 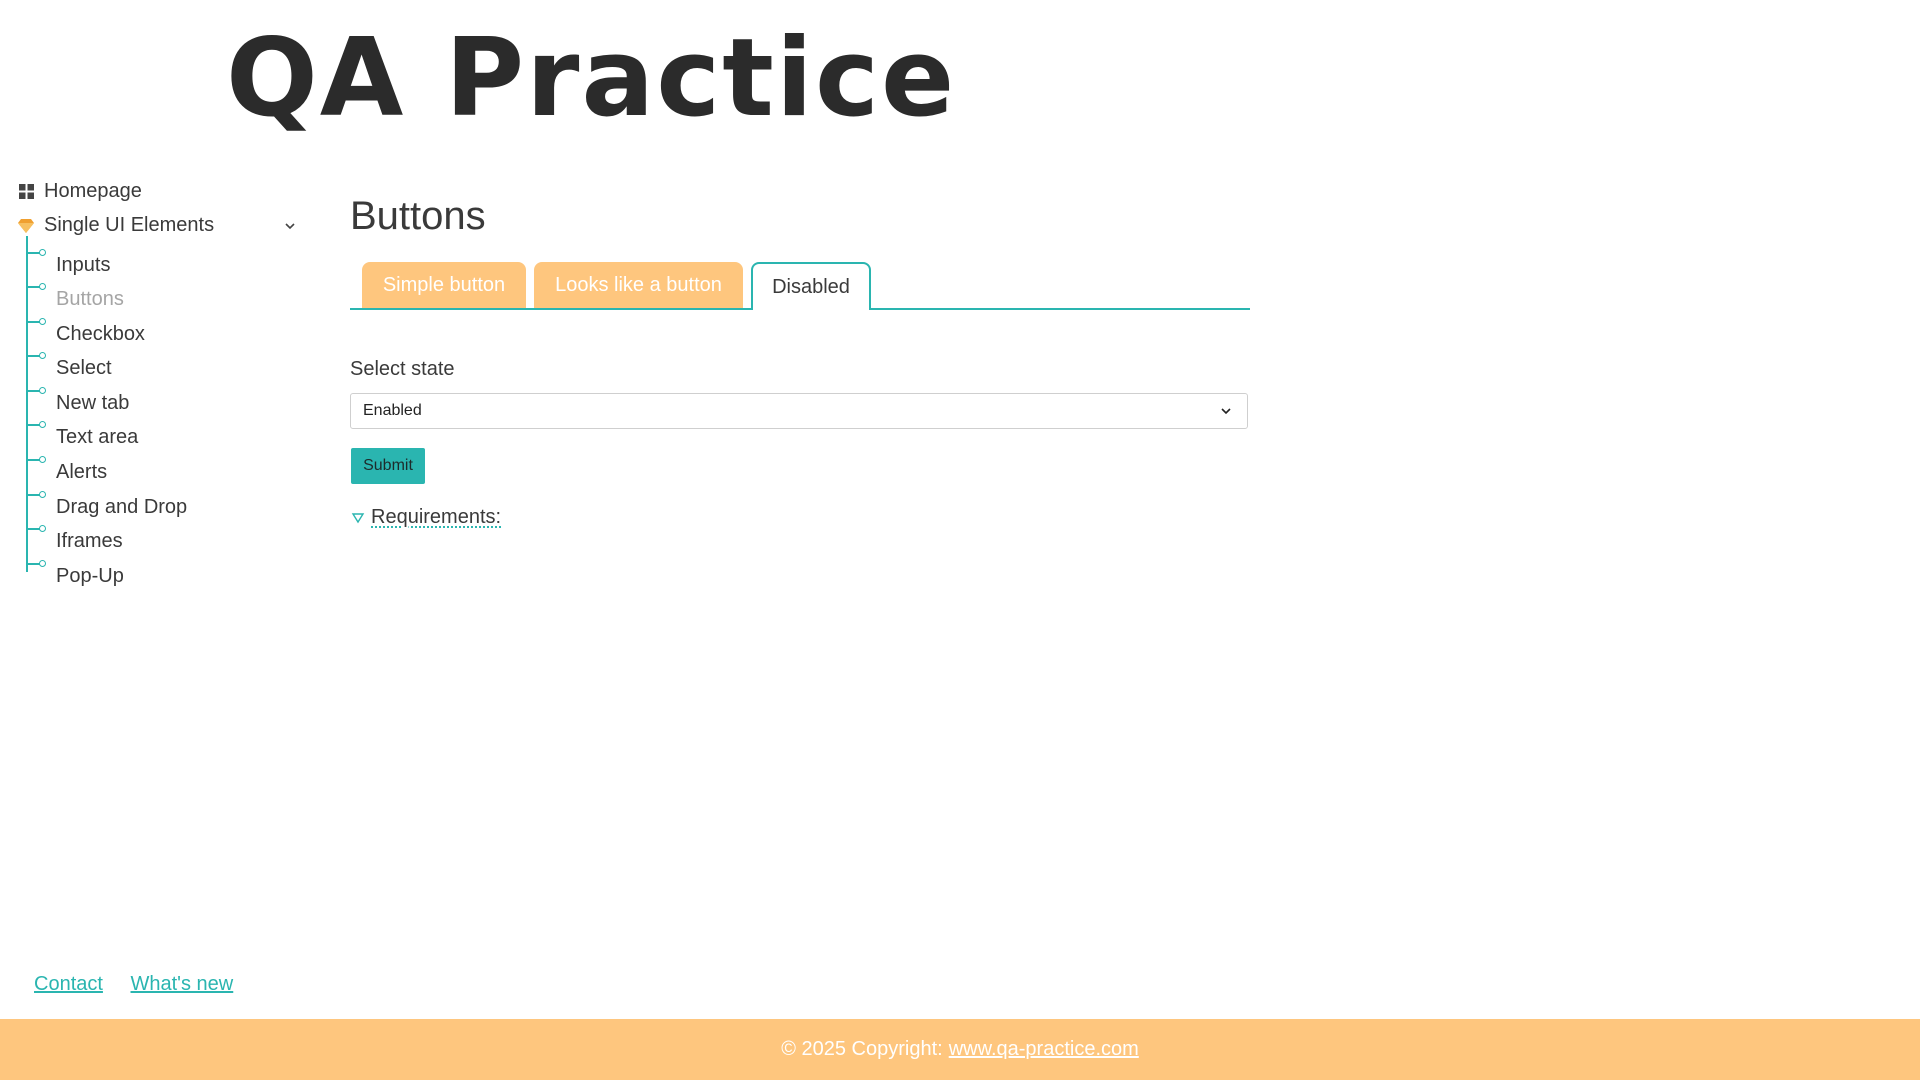 I want to click on sidebar-item-drag-and-drop: Drag and Drop, so click(x=106, y=507).